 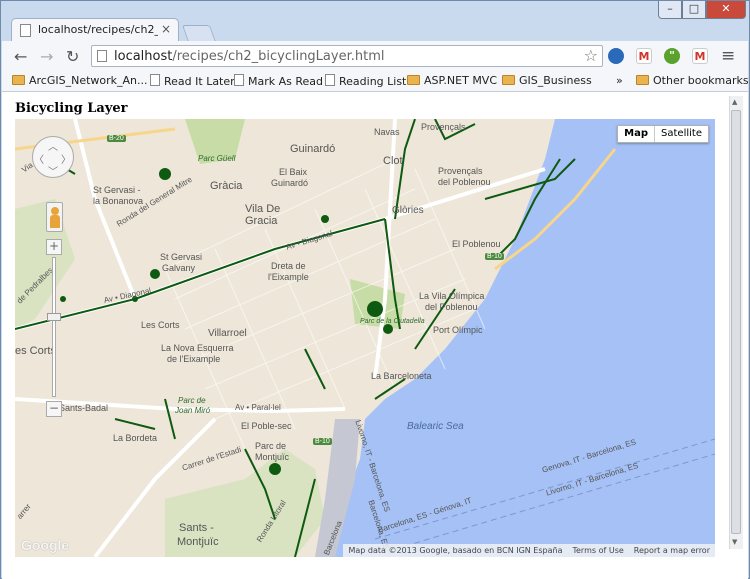 I want to click on map-label: Les Corts, so click(x=160, y=325).